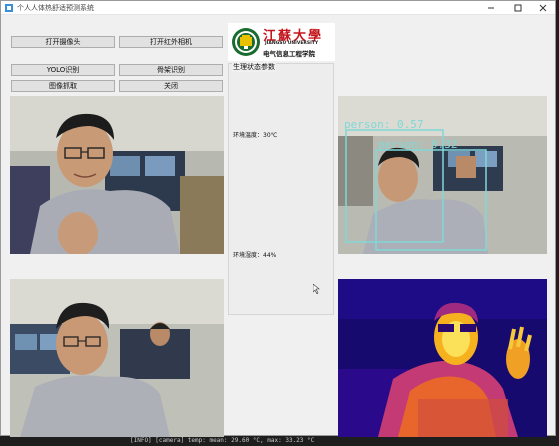  Describe the element at coordinates (254, 67) in the screenshot. I see `status-panel-title: 生理状态参数` at that location.